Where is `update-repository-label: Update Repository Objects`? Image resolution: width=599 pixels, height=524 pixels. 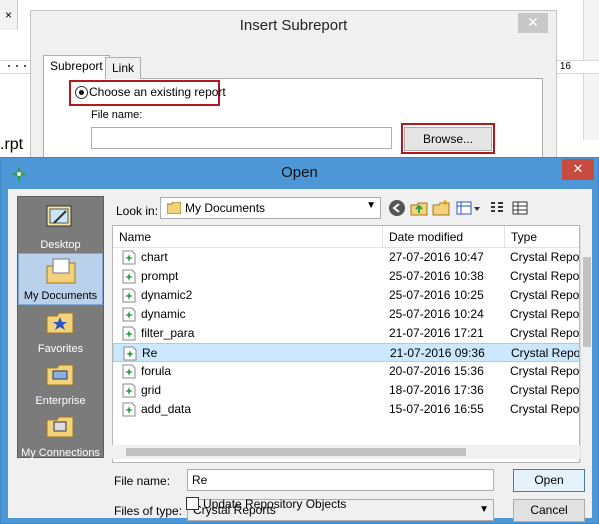 update-repository-label: Update Repository Objects is located at coordinates (274, 504).